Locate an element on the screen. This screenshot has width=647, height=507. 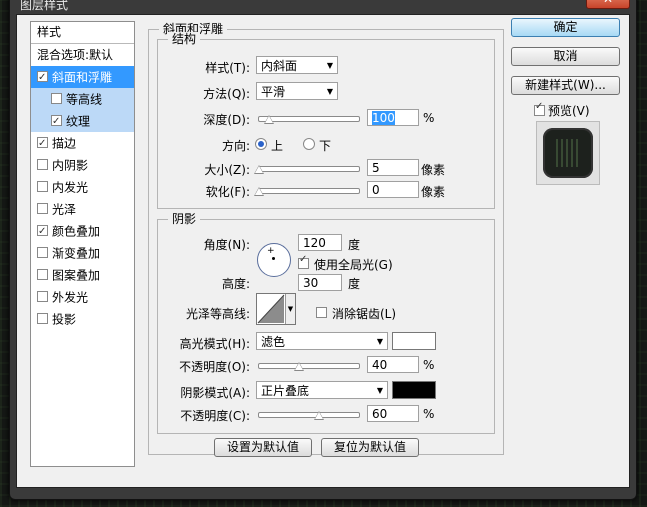
highlight-mode-select: 滤色 ▼ is located at coordinates (322, 341).